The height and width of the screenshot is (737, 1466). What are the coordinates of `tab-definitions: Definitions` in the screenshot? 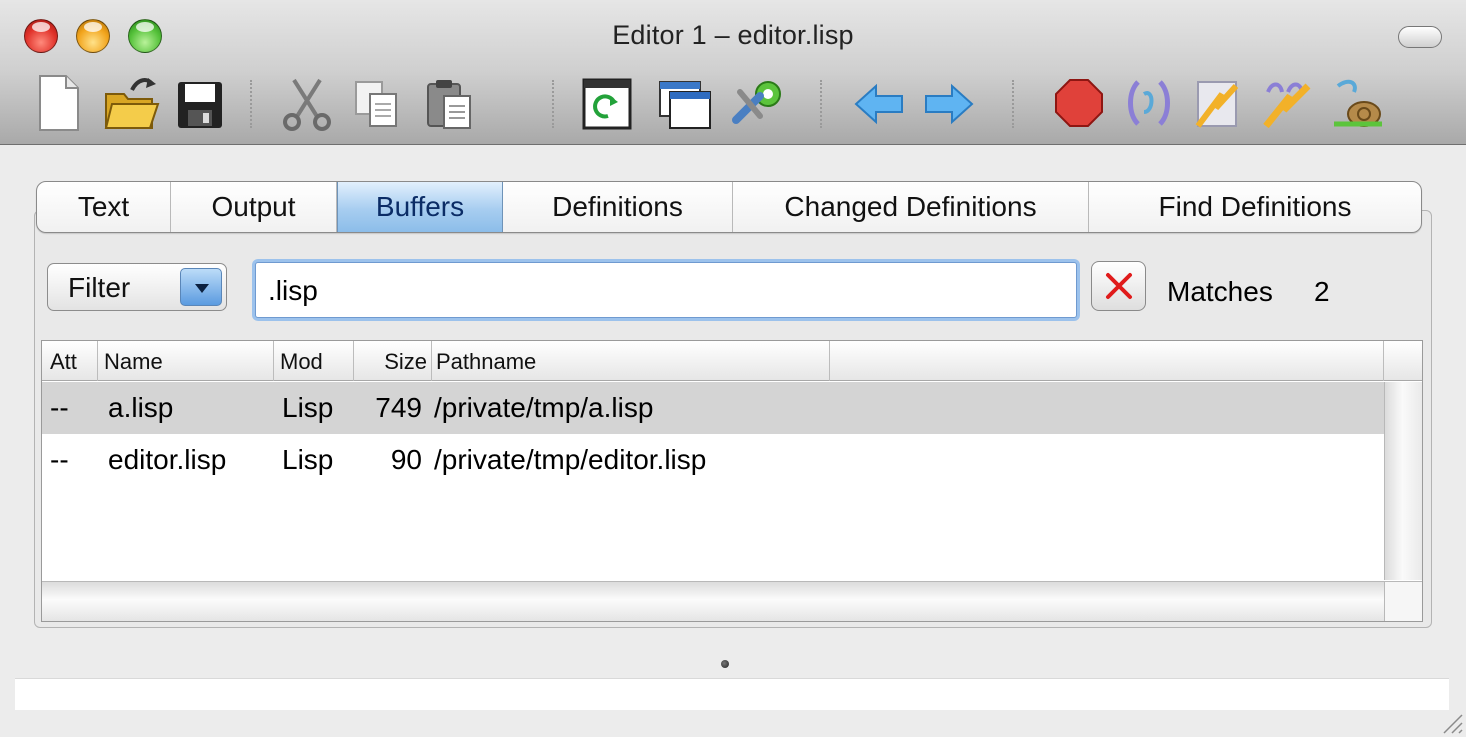 It's located at (618, 207).